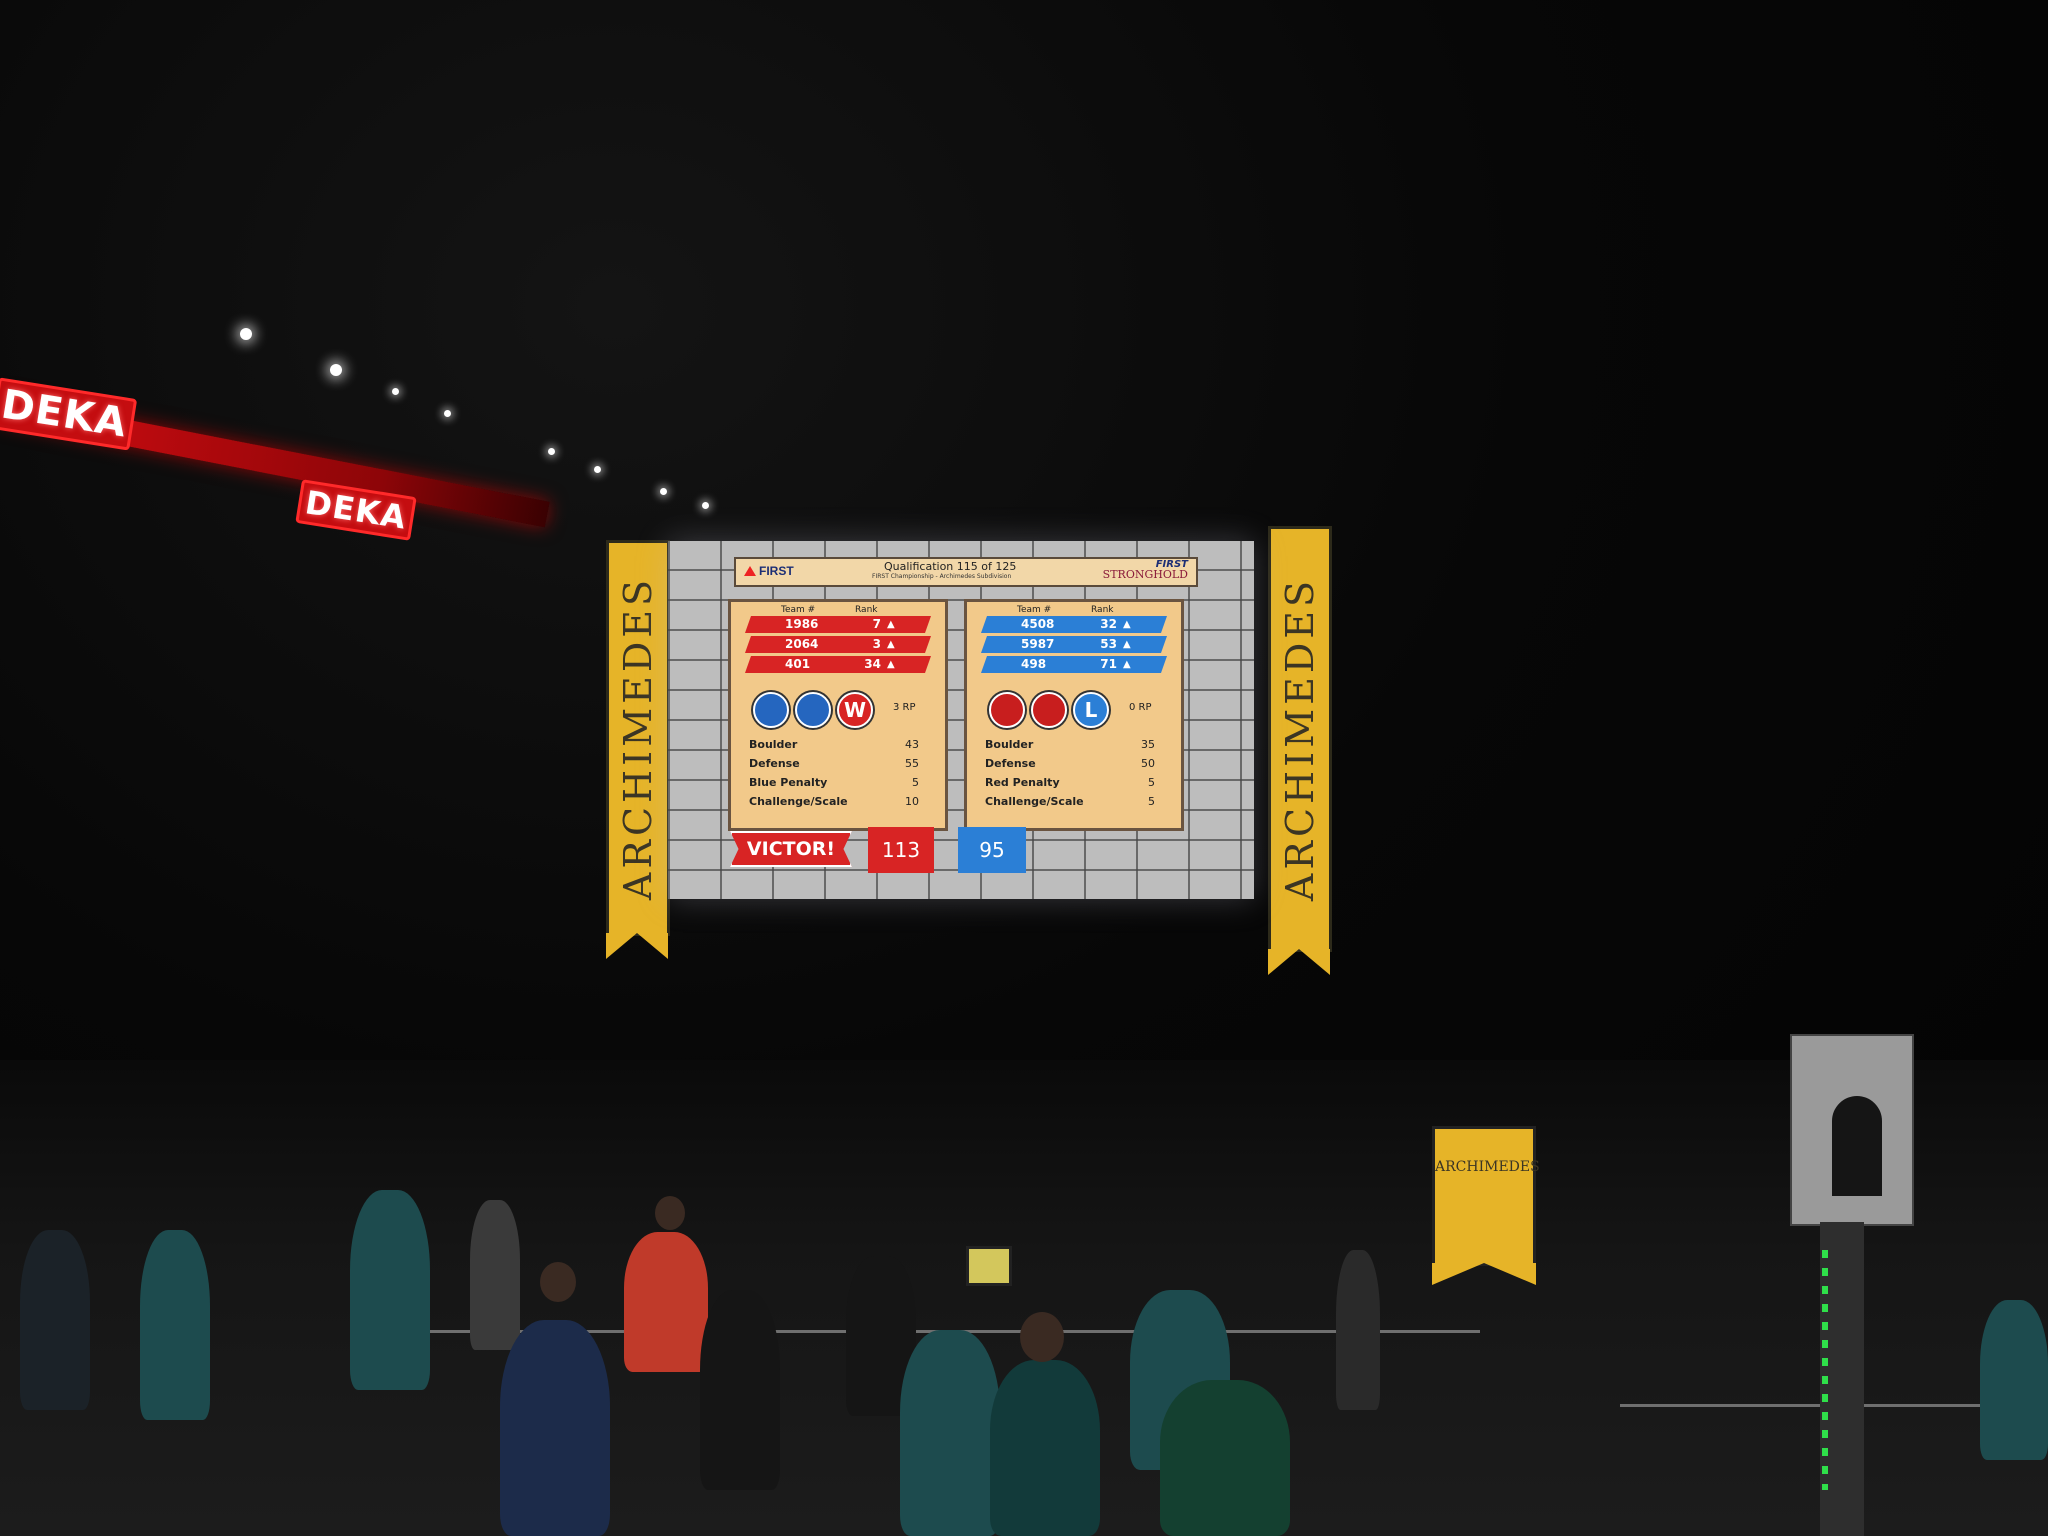  Describe the element at coordinates (855, 710) in the screenshot. I see `win-badge: W` at that location.